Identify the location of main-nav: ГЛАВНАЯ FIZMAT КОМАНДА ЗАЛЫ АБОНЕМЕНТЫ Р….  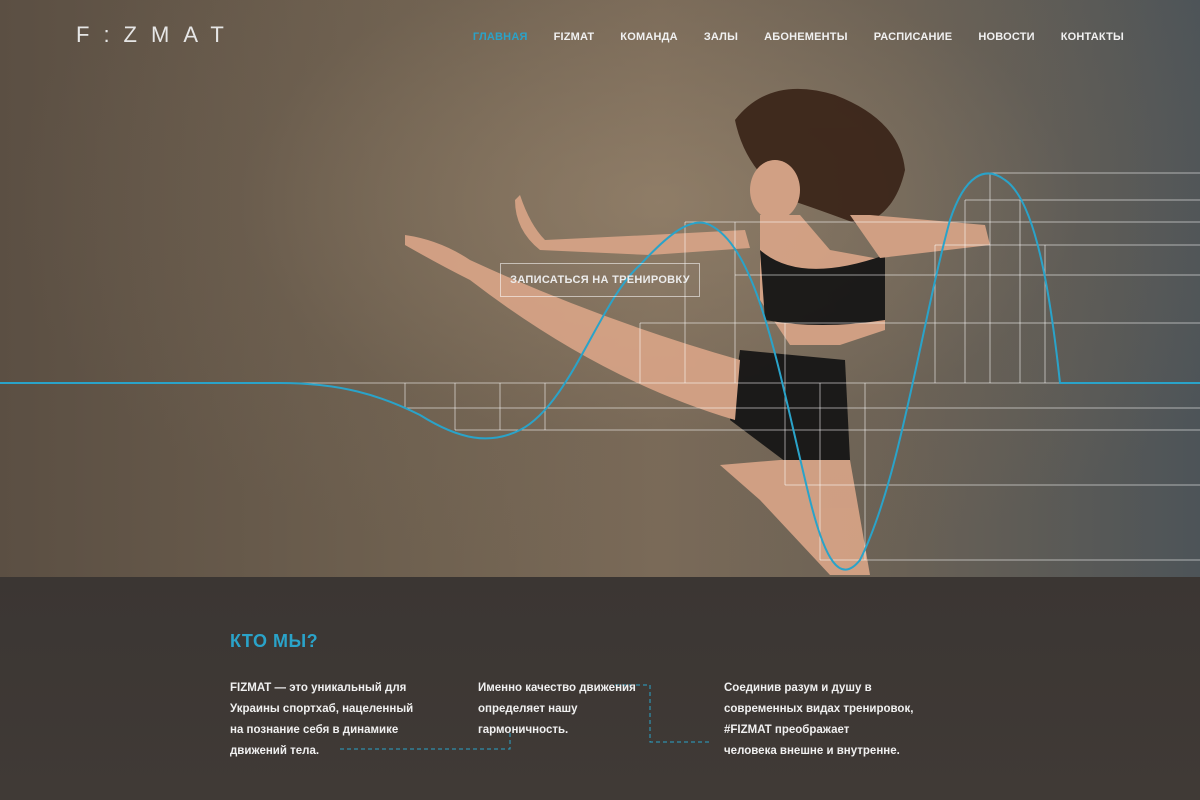
(798, 37).